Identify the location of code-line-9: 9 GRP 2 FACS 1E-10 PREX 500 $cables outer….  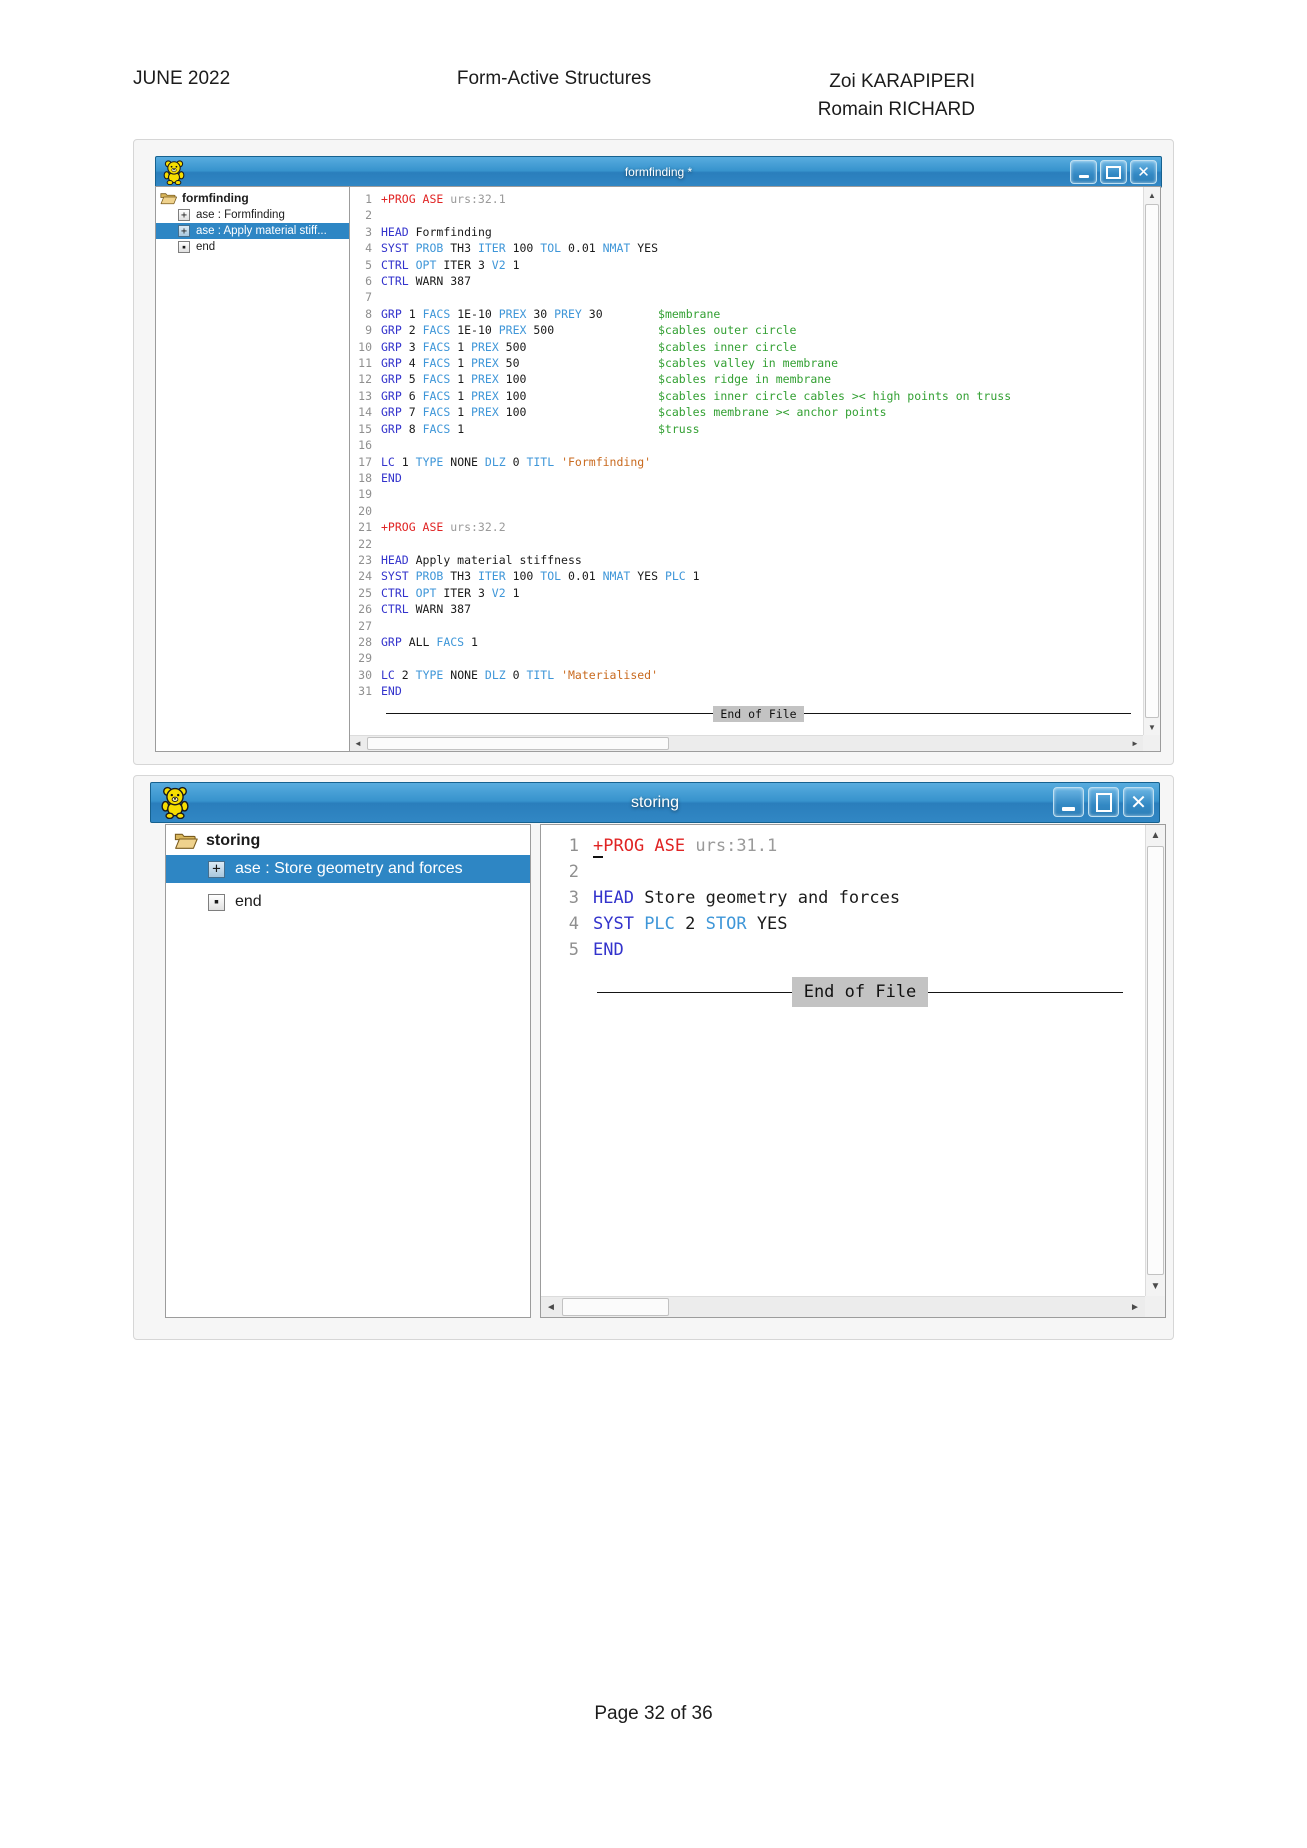
(746, 330).